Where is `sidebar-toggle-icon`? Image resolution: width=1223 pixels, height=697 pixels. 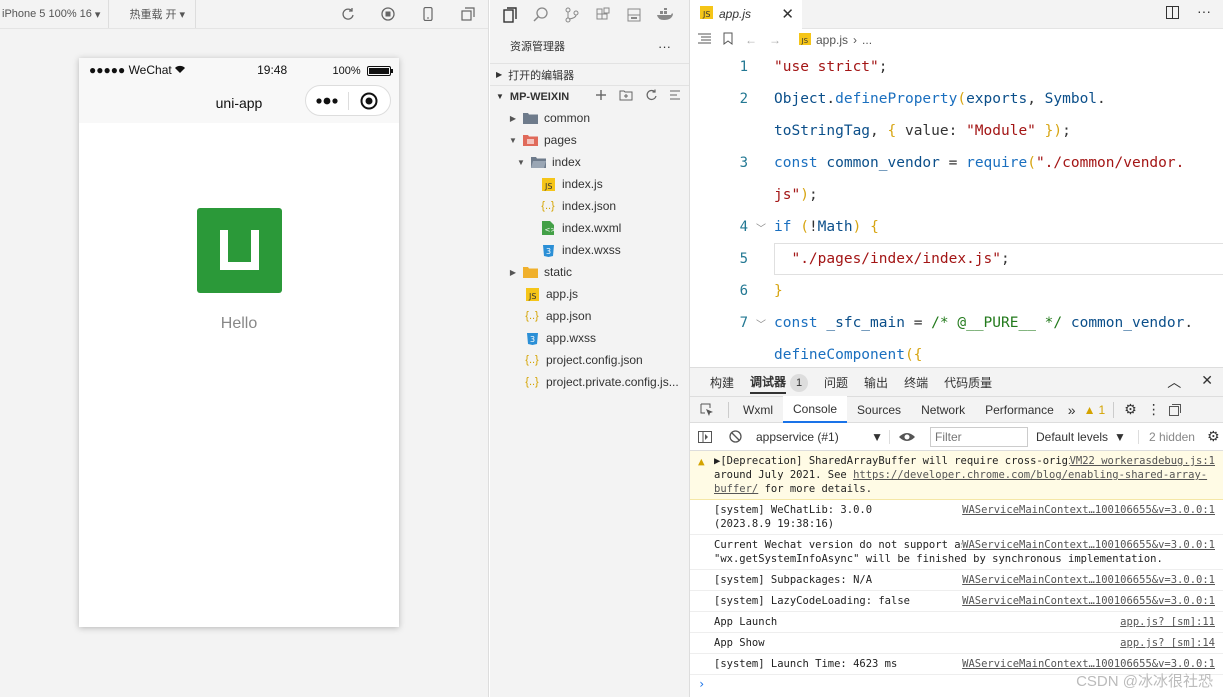 sidebar-toggle-icon is located at coordinates (705, 436).